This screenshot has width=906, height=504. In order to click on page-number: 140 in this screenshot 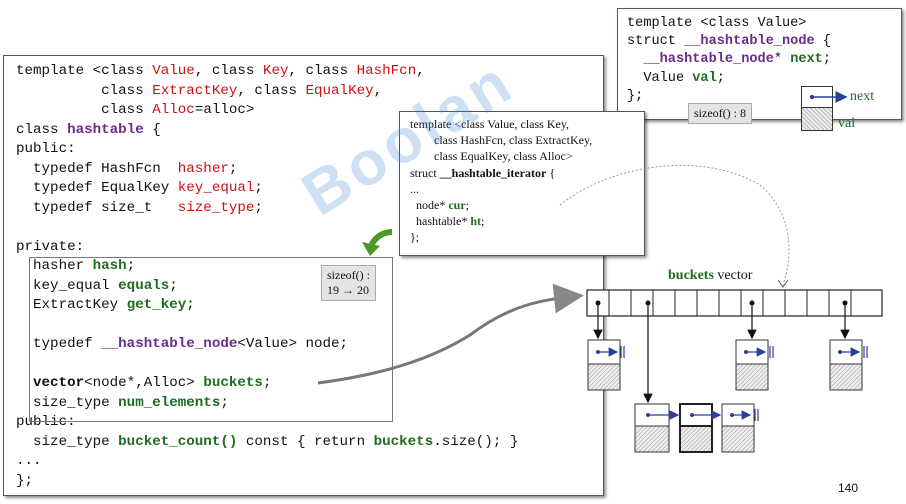, I will do `click(848, 488)`.